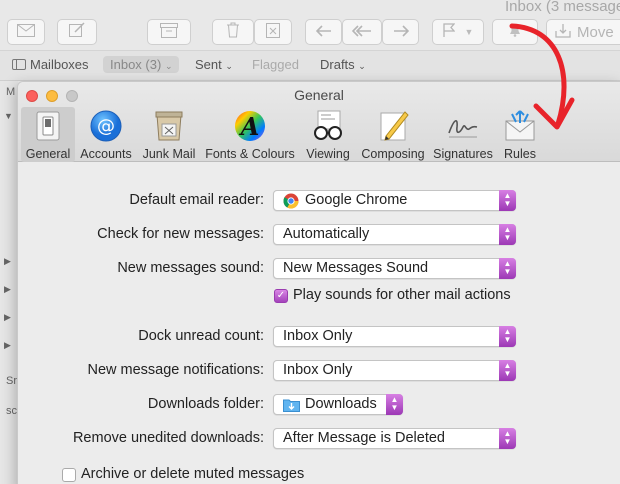 The width and height of the screenshot is (620, 484). I want to click on reply-all-arrow-icon, so click(361, 32).